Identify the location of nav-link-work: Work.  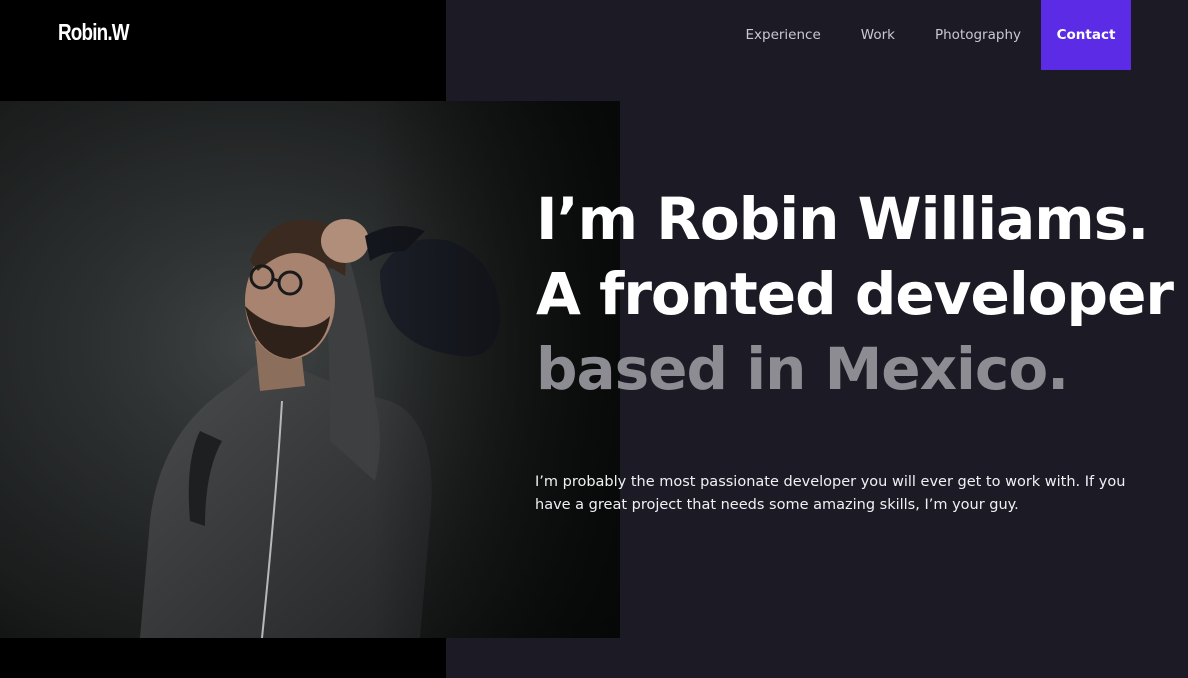
(878, 35).